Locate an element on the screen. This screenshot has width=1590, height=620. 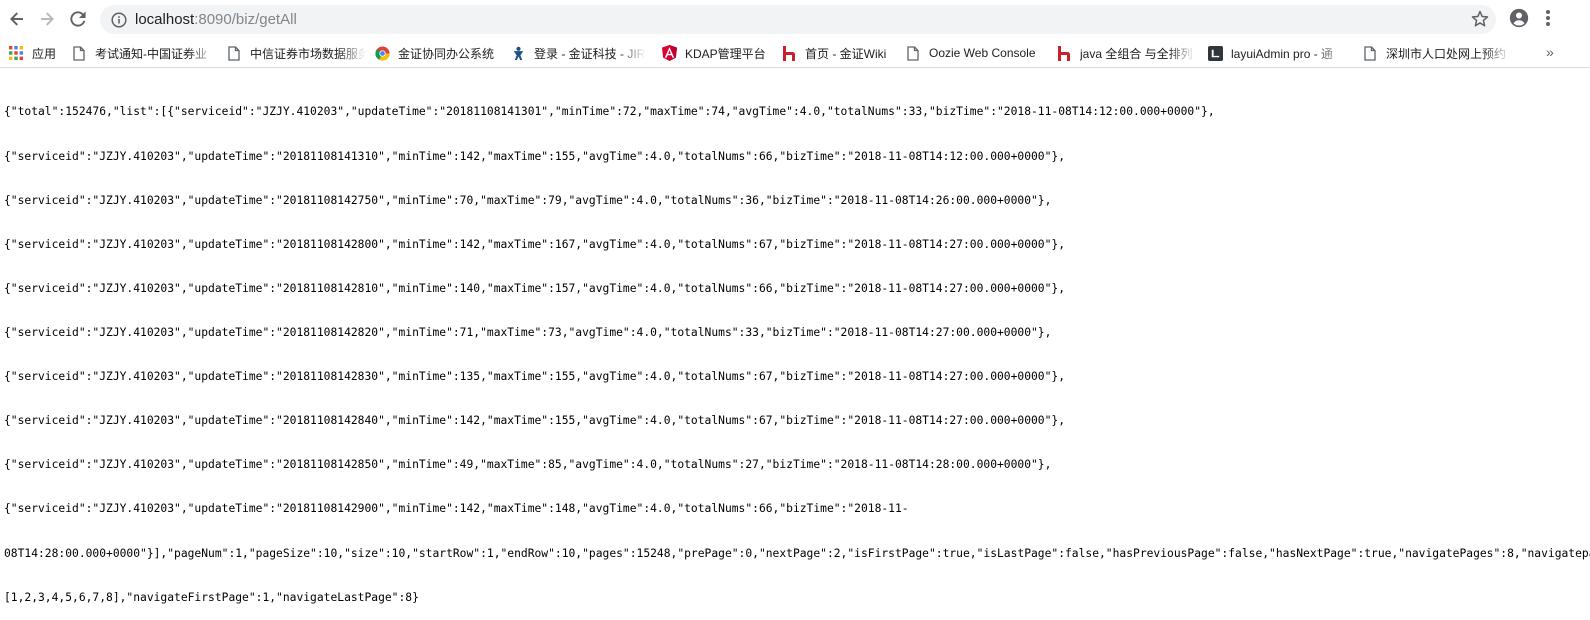
back-arrow-icon is located at coordinates (16, 19).